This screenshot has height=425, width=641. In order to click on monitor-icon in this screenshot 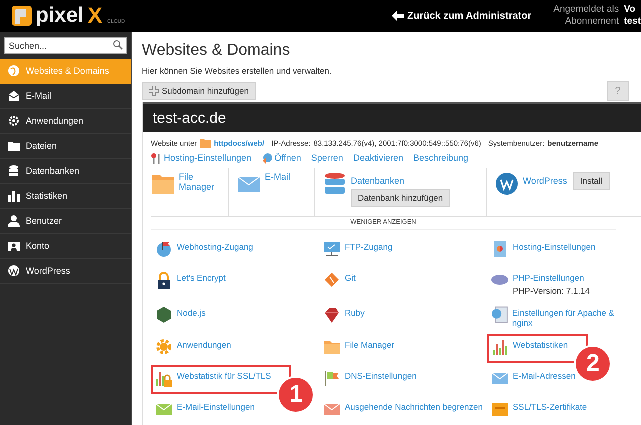, I will do `click(332, 249)`.